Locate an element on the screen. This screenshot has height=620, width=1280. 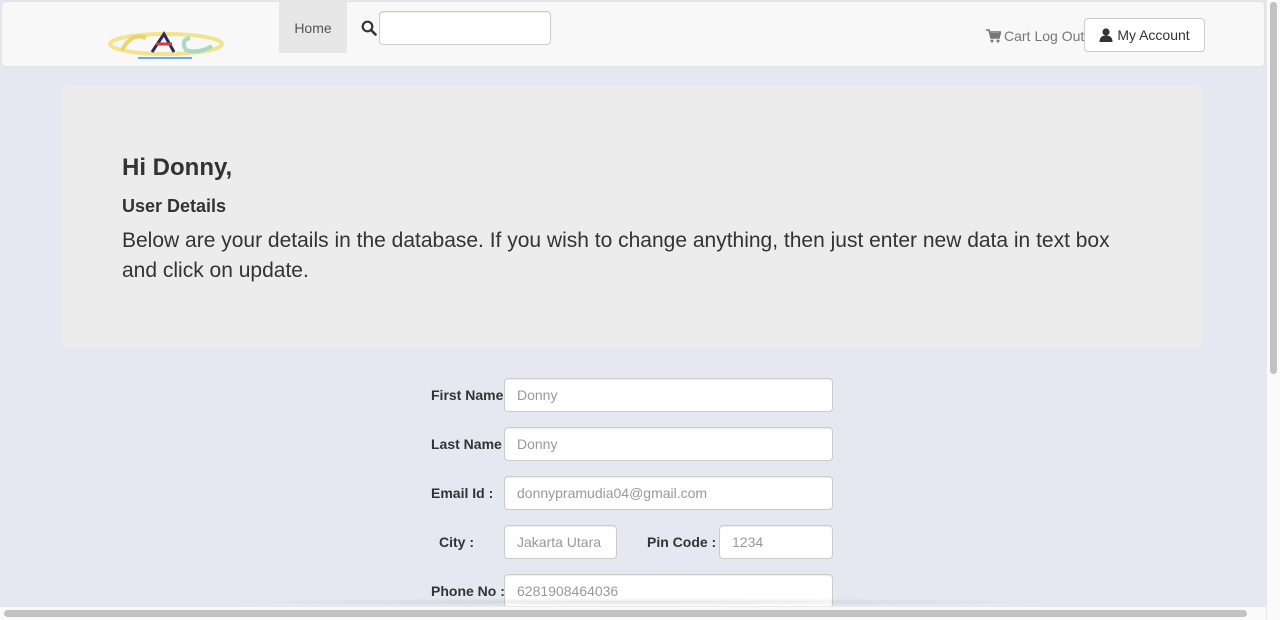
logout-label: Log Out is located at coordinates (1059, 36).